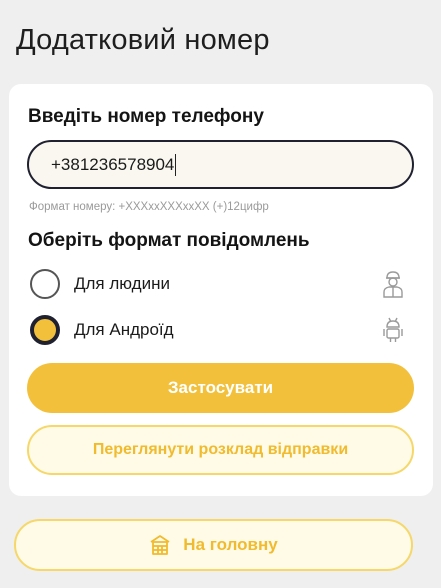  What do you see at coordinates (45, 330) in the screenshot?
I see `radio-android` at bounding box center [45, 330].